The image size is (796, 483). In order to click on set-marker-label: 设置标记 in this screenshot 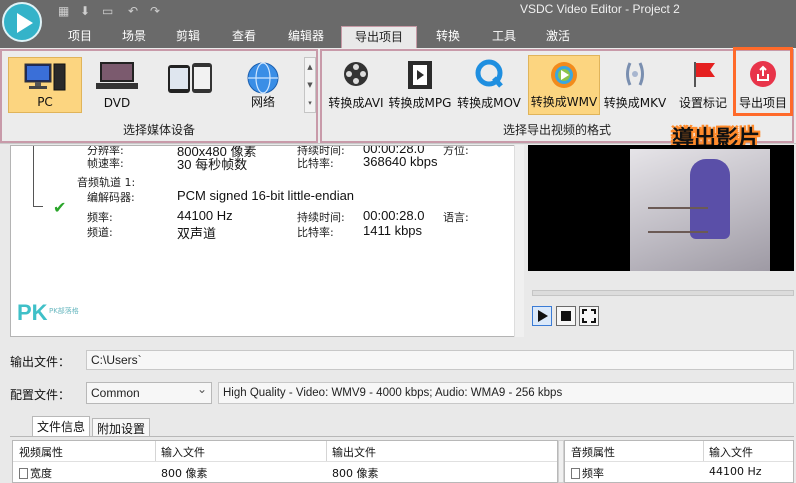, I will do `click(702, 103)`.